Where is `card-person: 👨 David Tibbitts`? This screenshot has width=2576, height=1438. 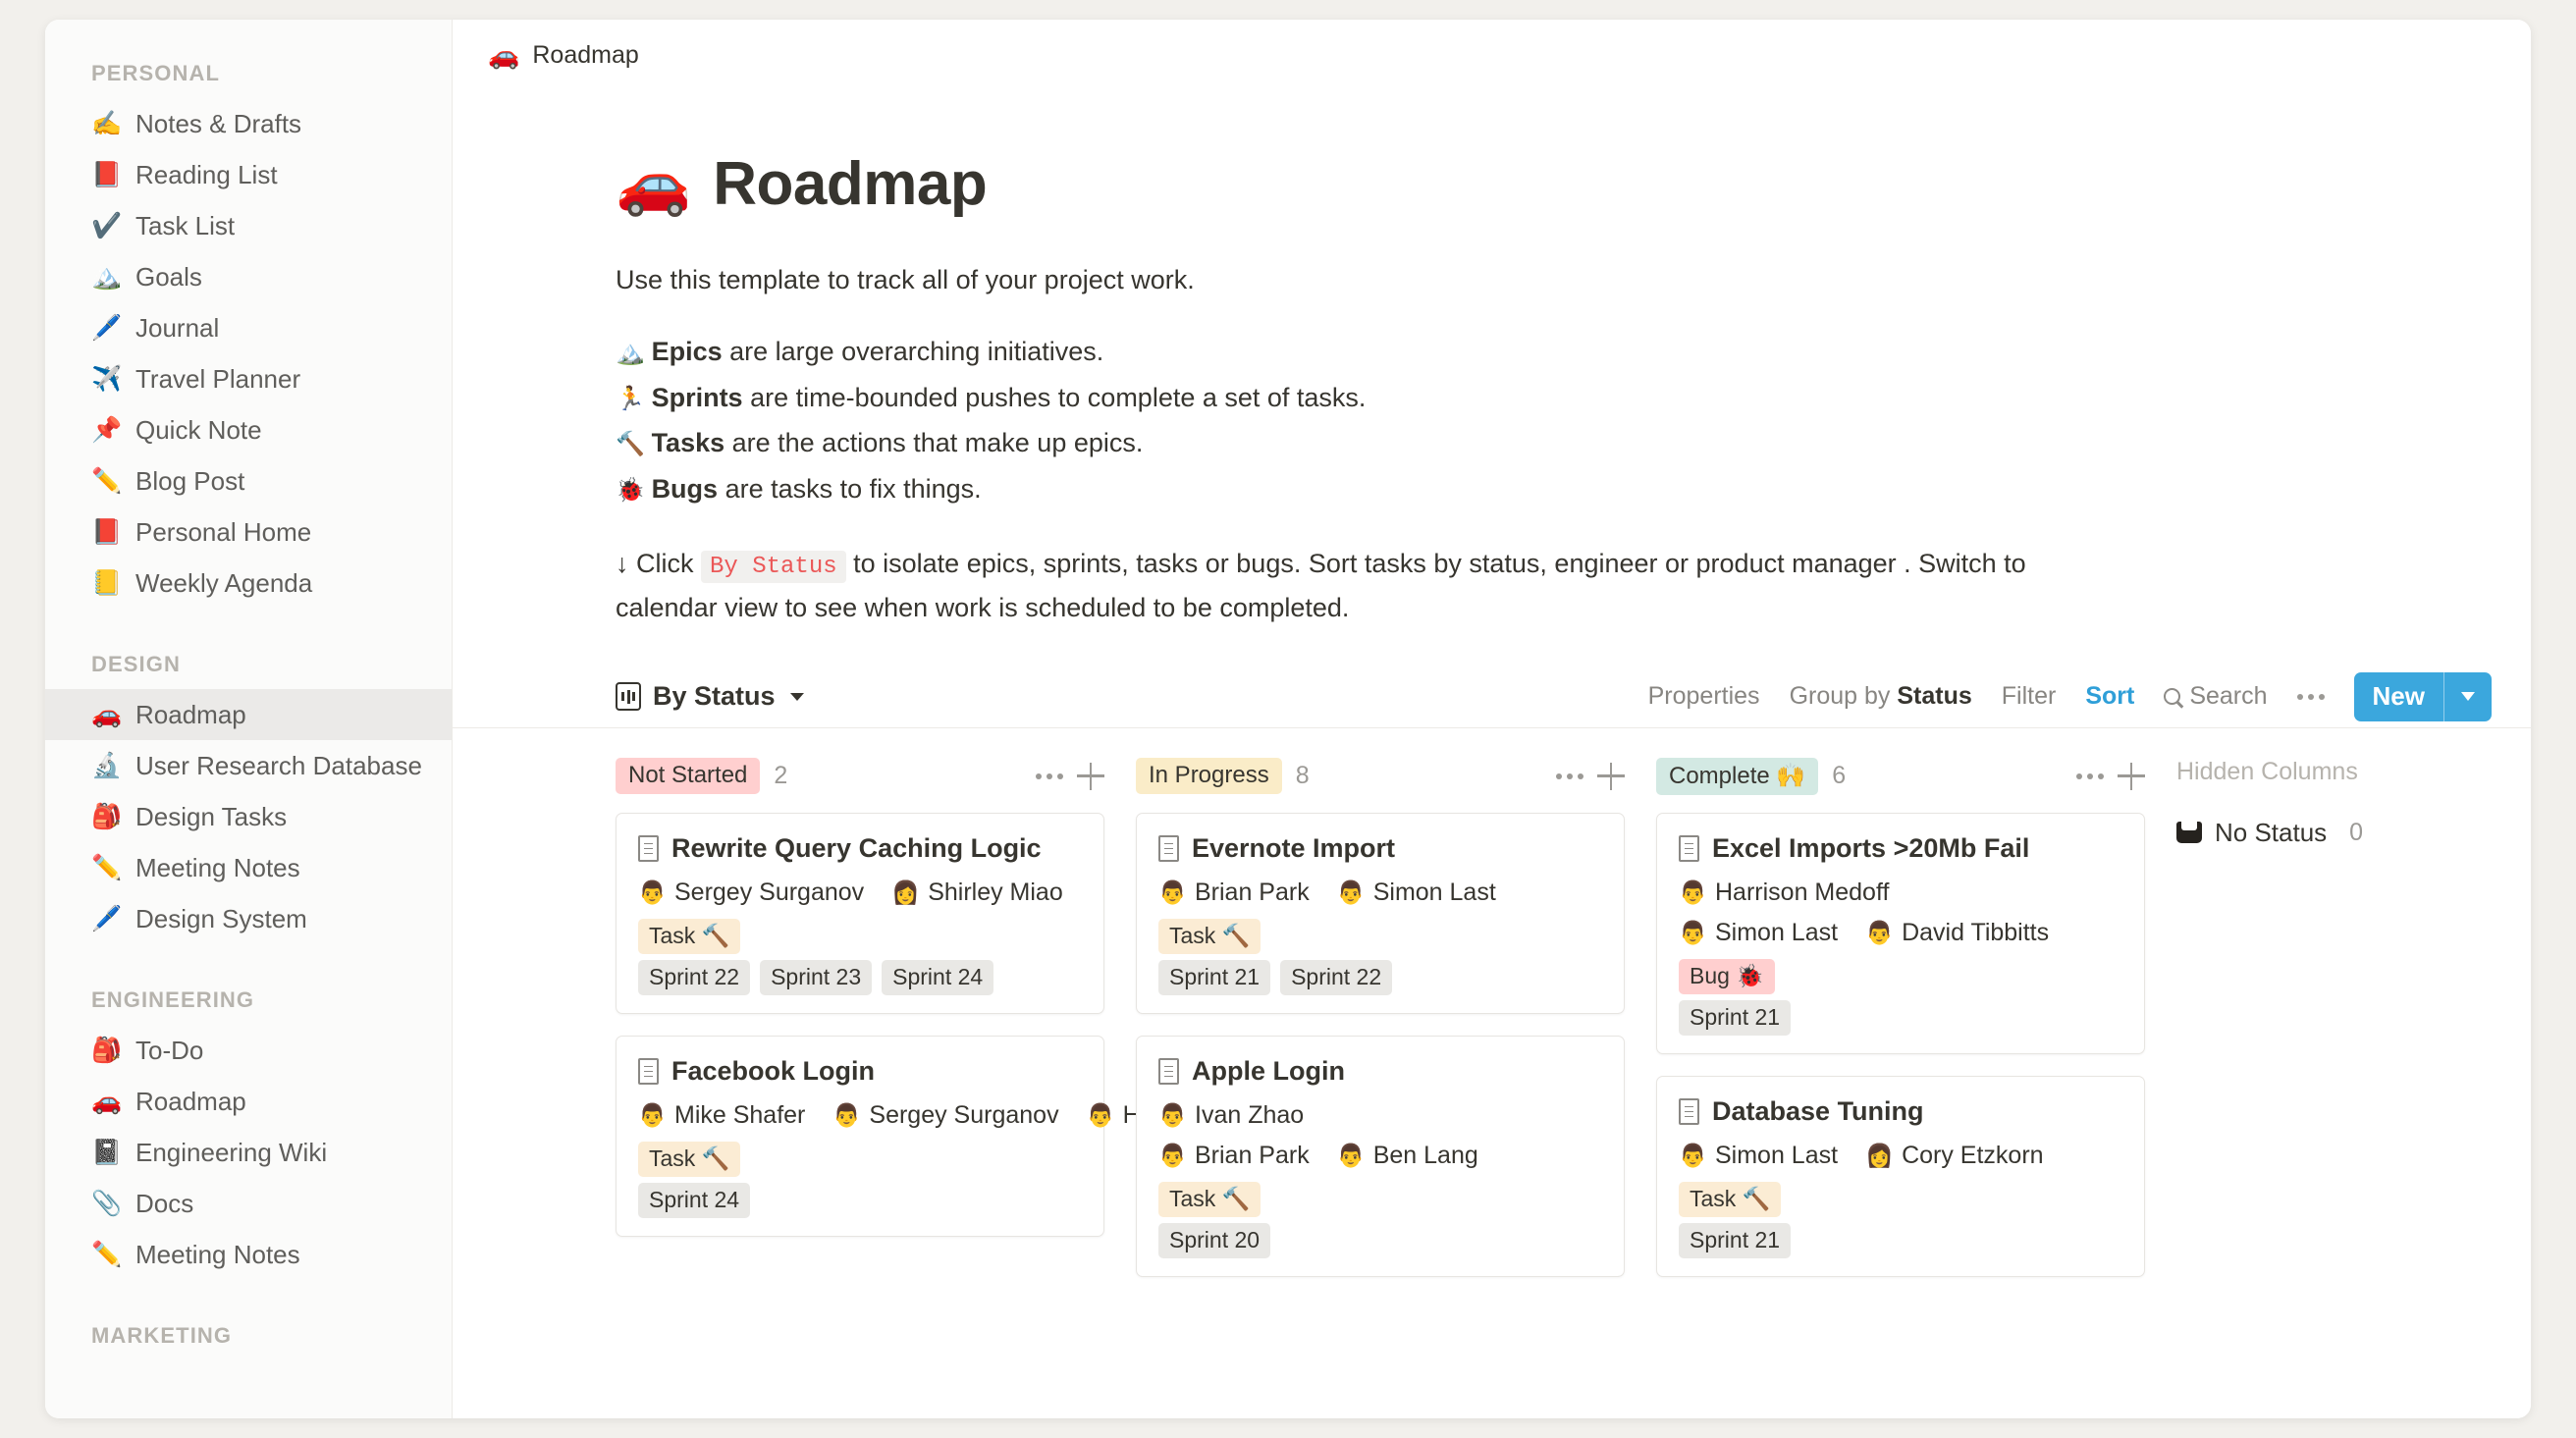 card-person: 👨 David Tibbitts is located at coordinates (1957, 933).